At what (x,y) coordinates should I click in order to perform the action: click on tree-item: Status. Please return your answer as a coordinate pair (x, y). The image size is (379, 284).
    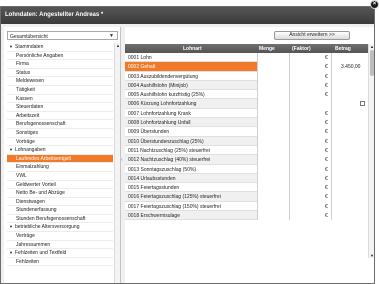
    Looking at the image, I should click on (60, 73).